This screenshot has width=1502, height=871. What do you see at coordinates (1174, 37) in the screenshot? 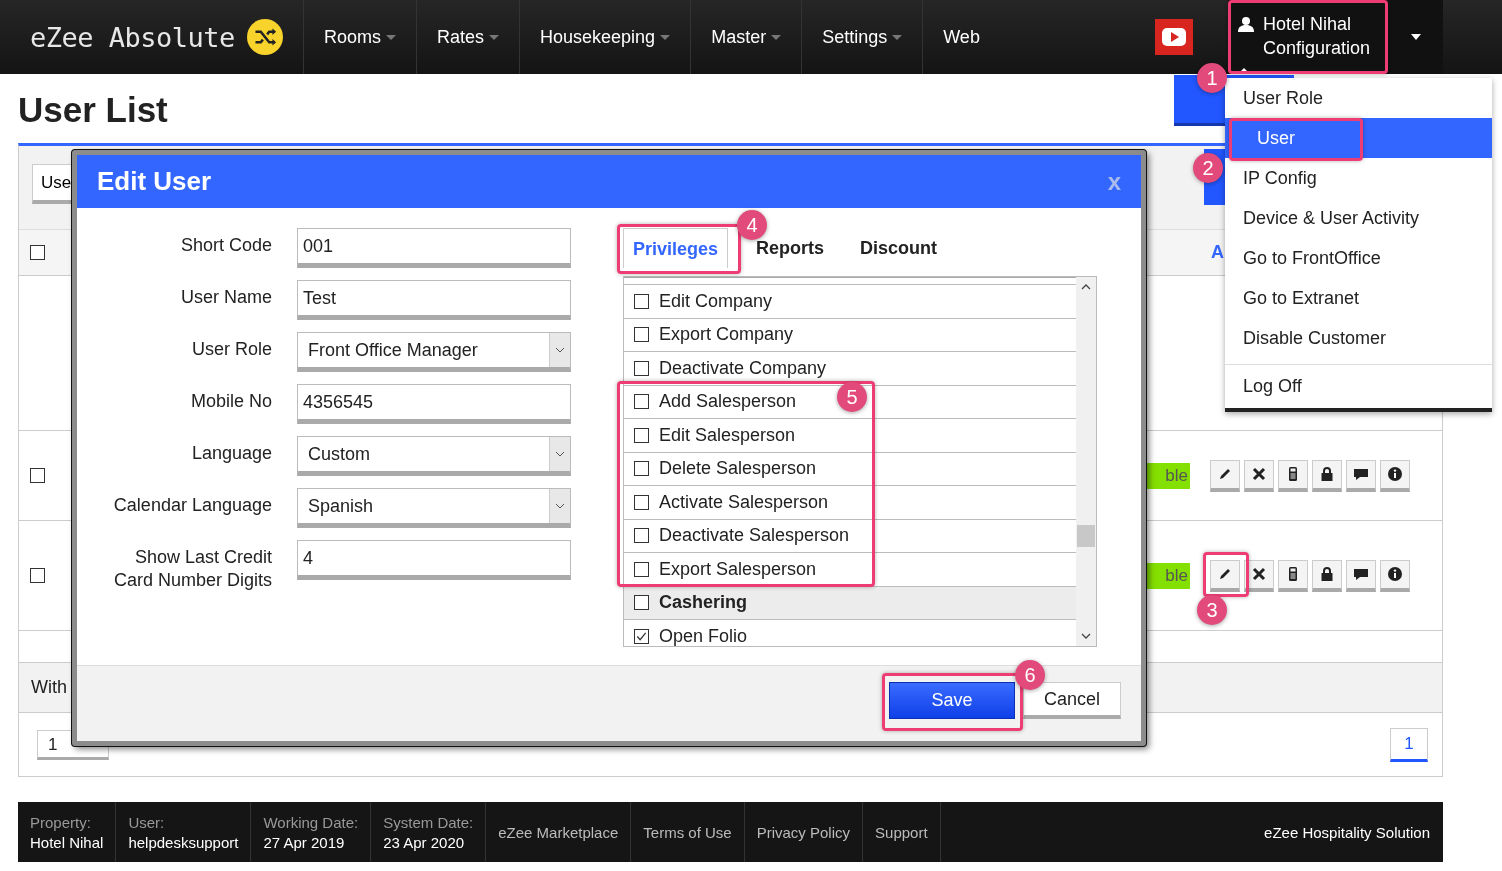
I see `video-play-icon` at bounding box center [1174, 37].